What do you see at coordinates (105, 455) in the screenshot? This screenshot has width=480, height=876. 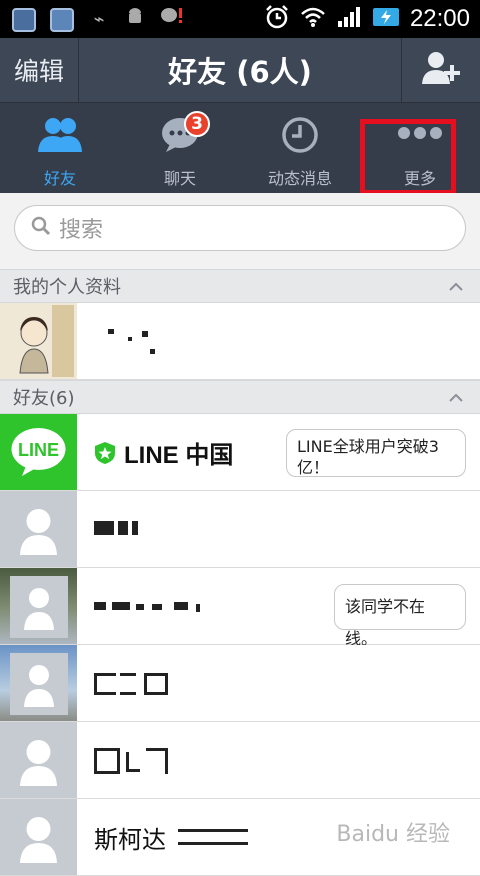 I see `verified-shield-icon` at bounding box center [105, 455].